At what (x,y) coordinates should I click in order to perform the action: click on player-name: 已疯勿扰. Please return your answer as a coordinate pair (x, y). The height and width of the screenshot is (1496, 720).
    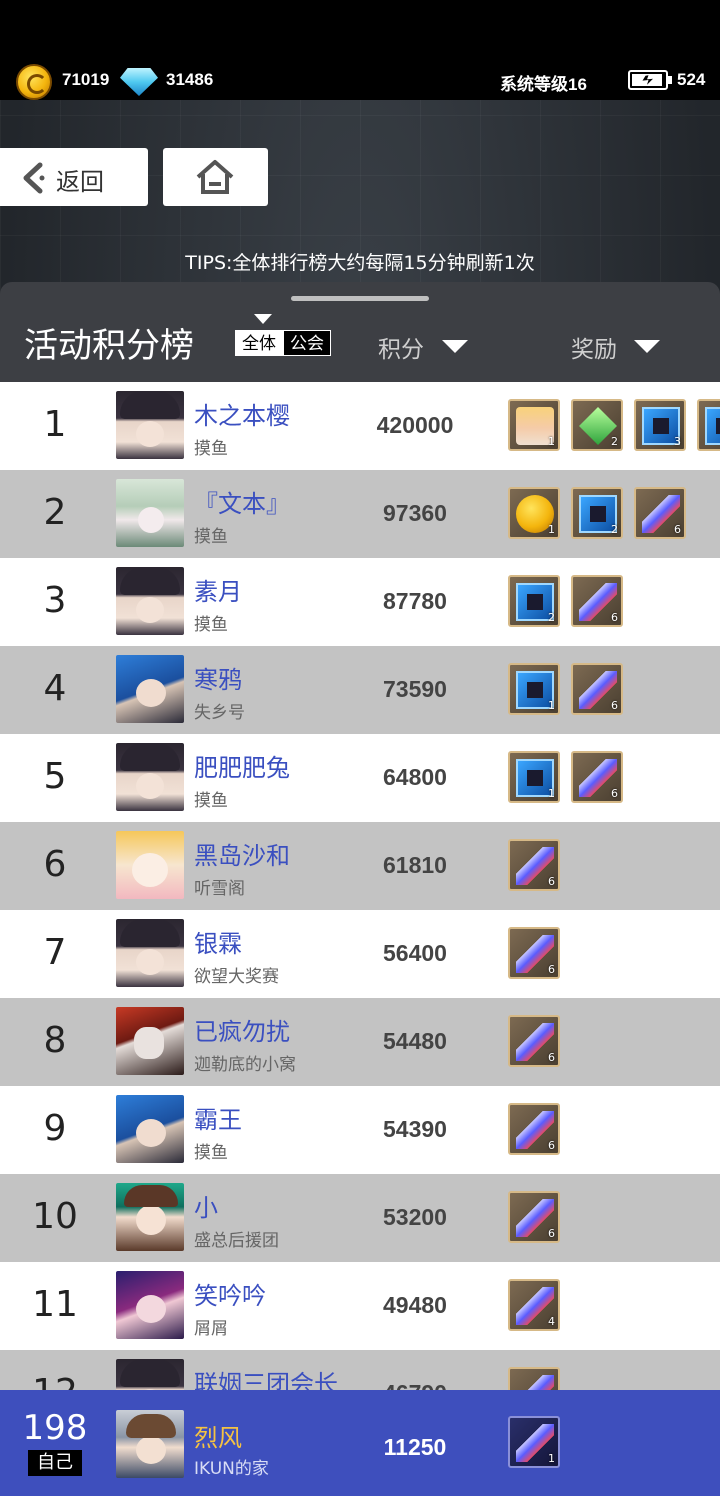
    Looking at the image, I should click on (242, 1029).